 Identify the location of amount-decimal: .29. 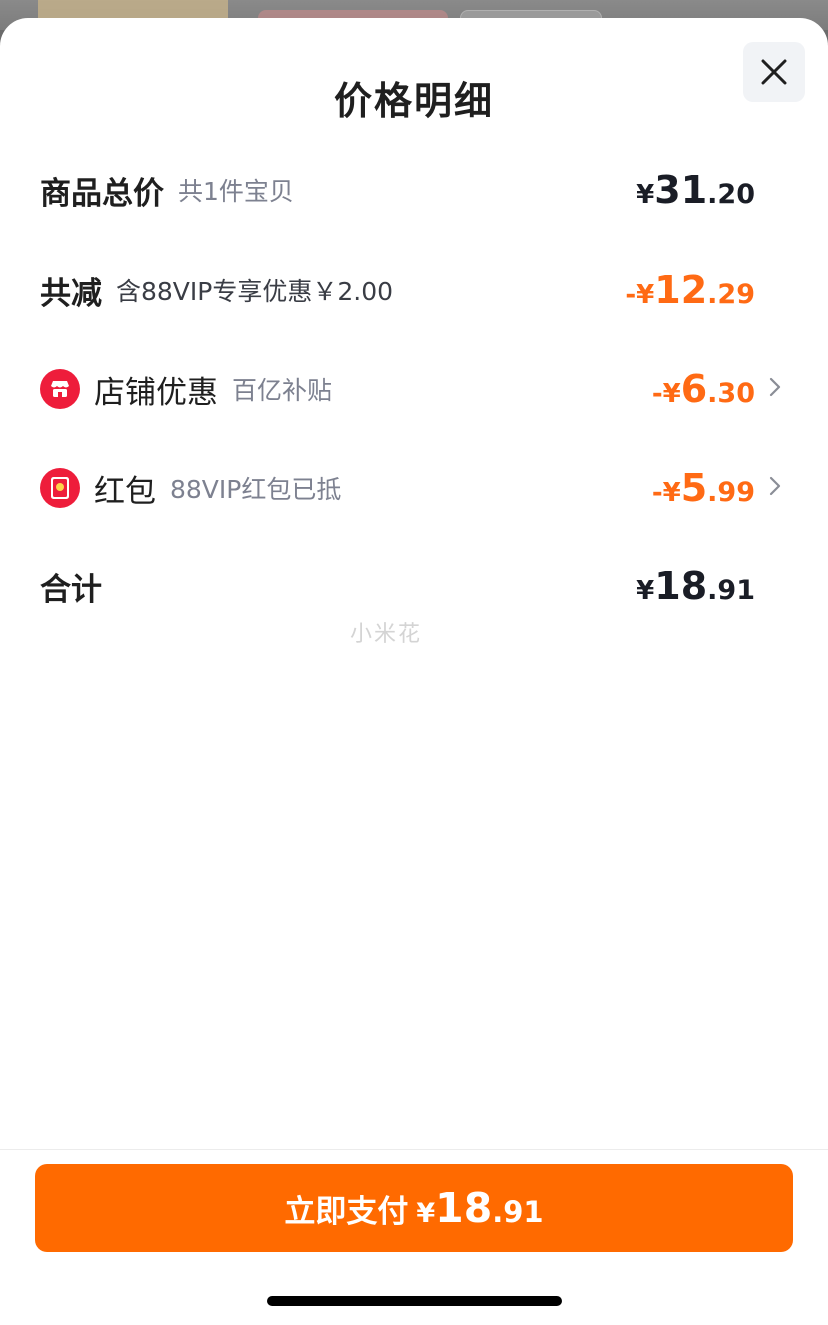
(731, 294).